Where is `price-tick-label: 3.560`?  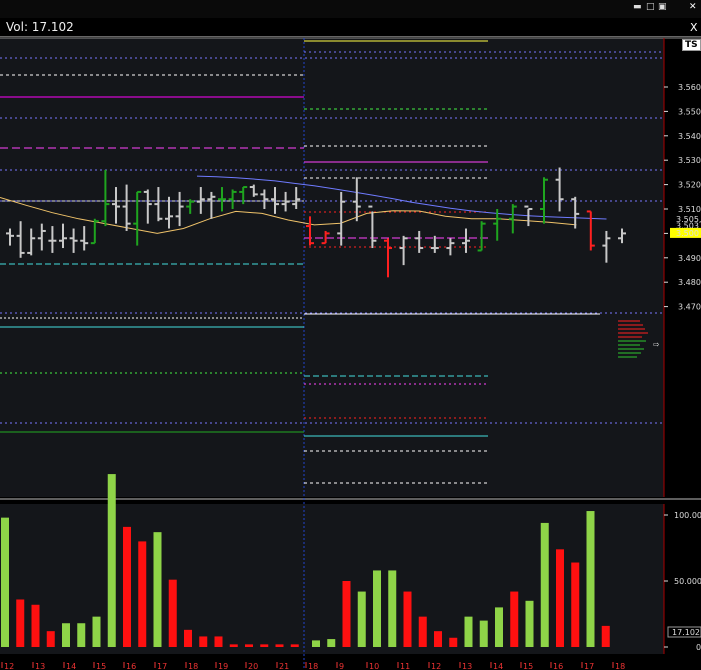 price-tick-label: 3.560 is located at coordinates (689, 87).